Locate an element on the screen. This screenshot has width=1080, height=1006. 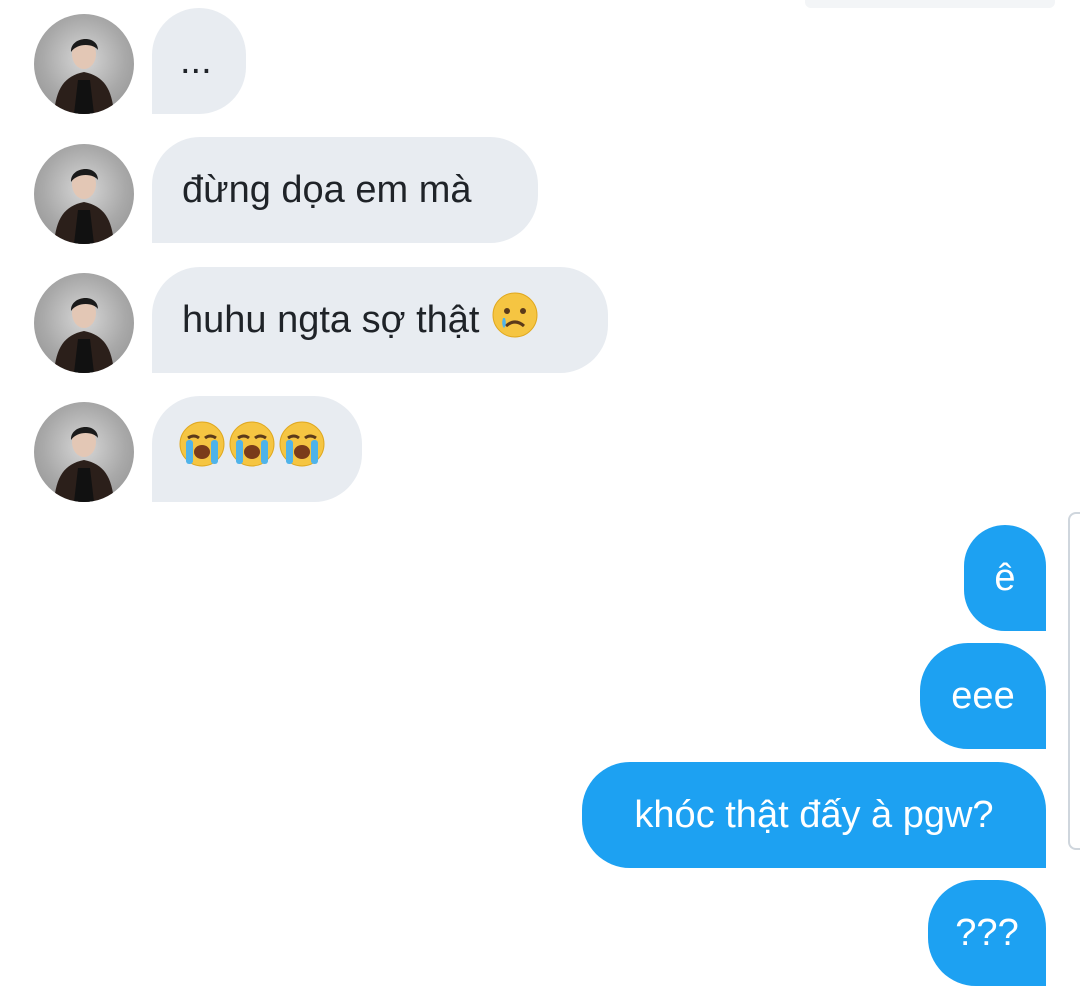
message-text: khóc thật đấy à pgw? is located at coordinates (814, 814).